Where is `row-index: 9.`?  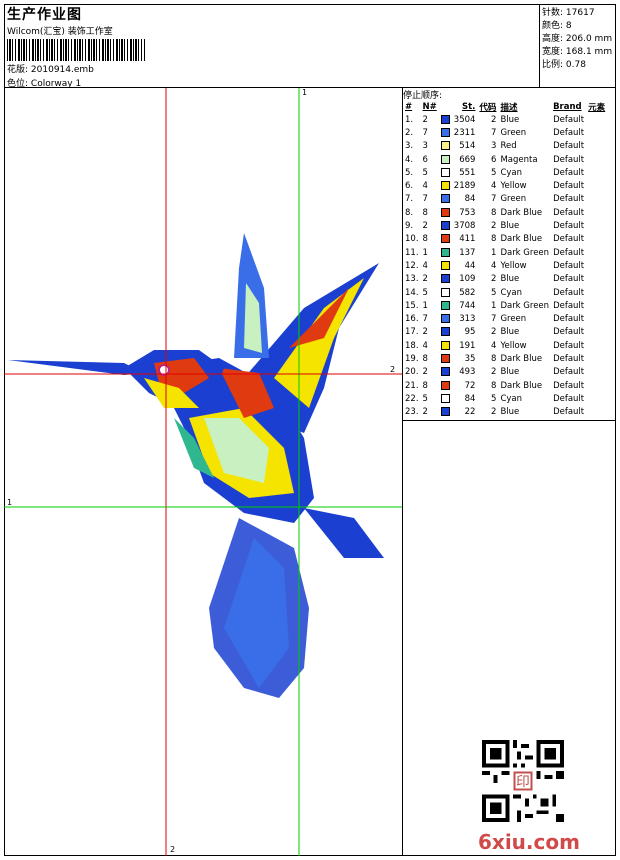 row-index: 9. is located at coordinates (409, 226).